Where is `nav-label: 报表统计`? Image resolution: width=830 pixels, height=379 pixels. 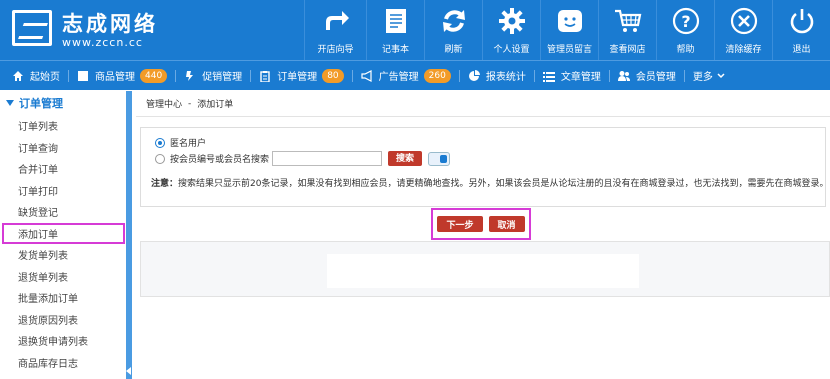
nav-label: 报表统计 is located at coordinates (505, 77).